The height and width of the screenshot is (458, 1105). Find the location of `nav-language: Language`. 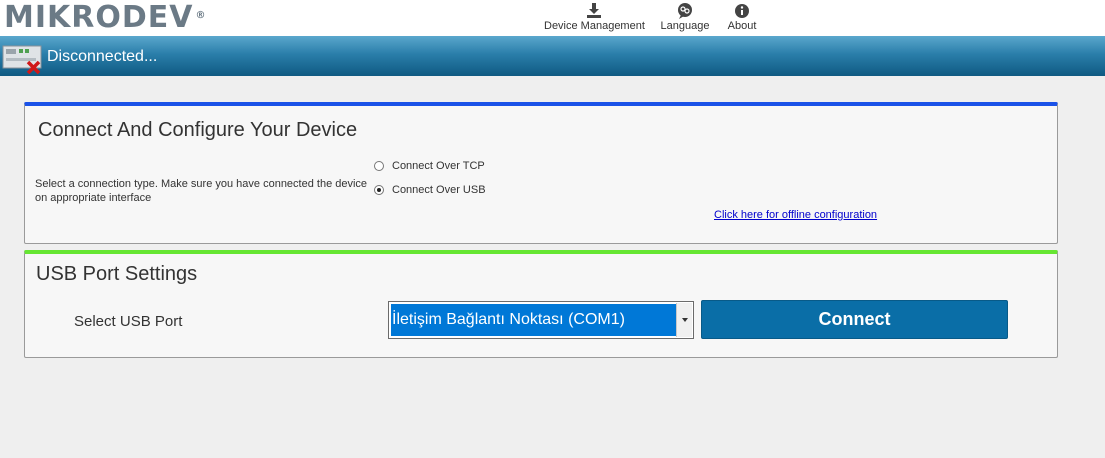

nav-language: Language is located at coordinates (685, 18).